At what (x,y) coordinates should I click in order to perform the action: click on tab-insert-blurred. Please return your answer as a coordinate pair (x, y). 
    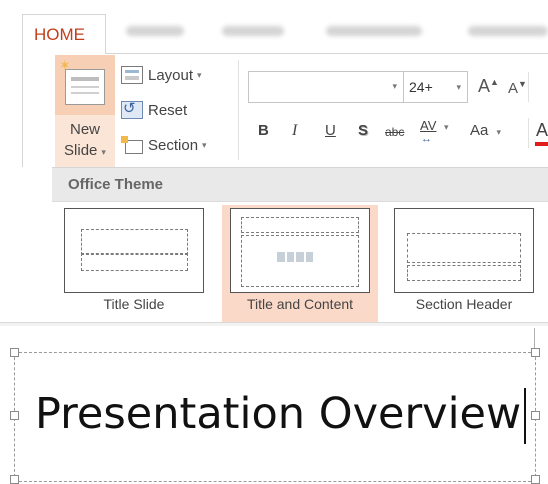
    Looking at the image, I should click on (155, 31).